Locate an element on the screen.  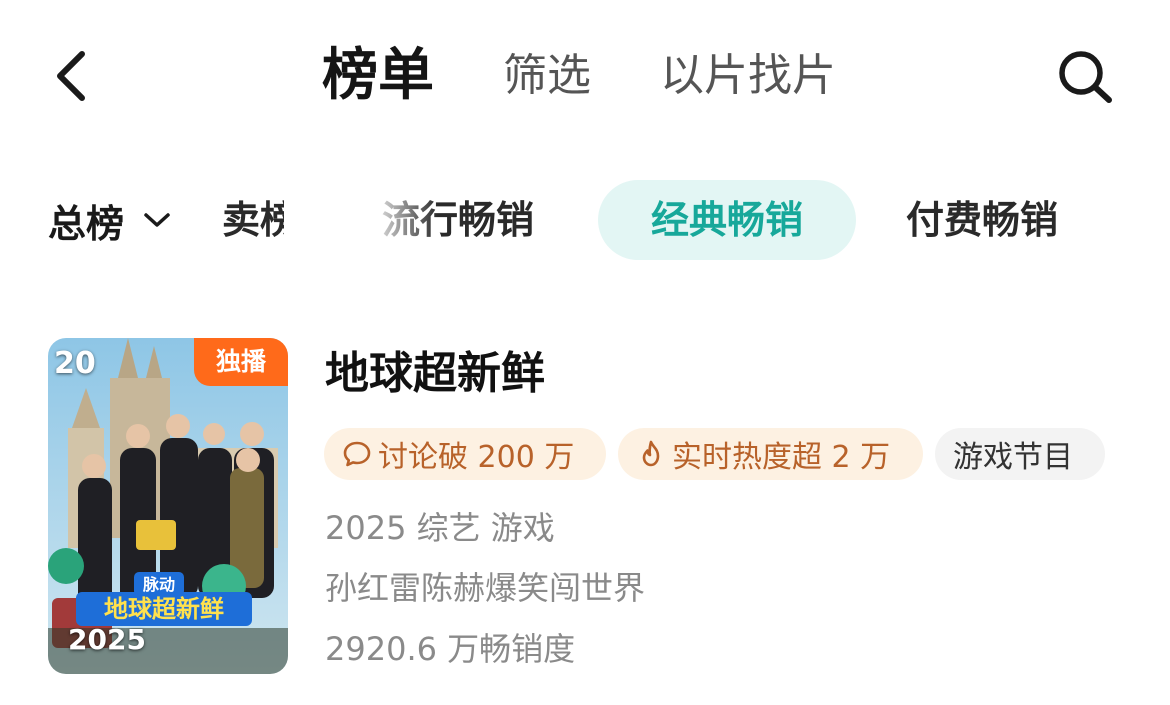
rank-number: 20 is located at coordinates (75, 363).